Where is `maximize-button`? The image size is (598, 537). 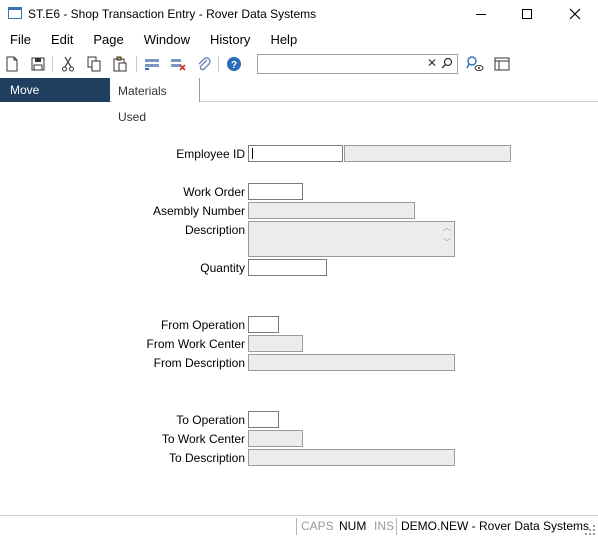 maximize-button is located at coordinates (527, 14).